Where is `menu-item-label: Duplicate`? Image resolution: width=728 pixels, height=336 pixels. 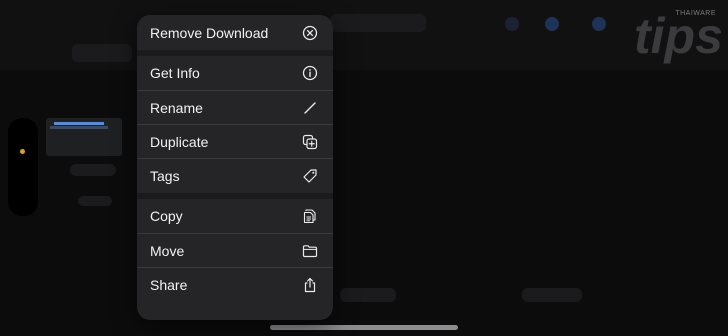 menu-item-label: Duplicate is located at coordinates (179, 141).